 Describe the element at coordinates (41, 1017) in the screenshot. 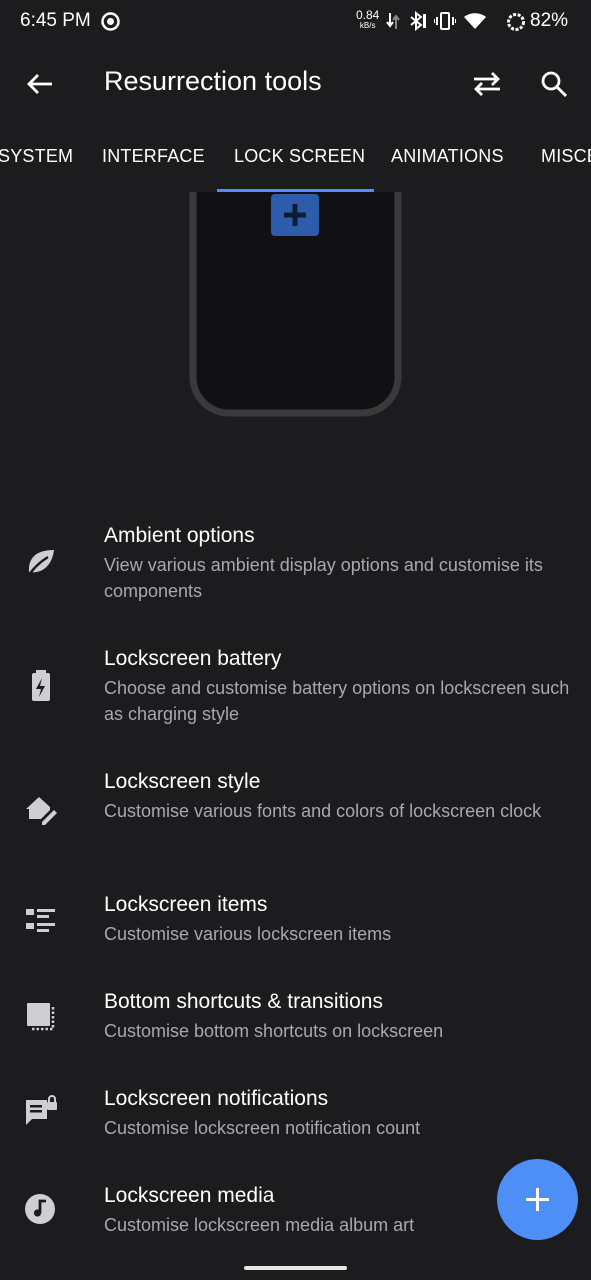

I see `shortcuts-icon` at that location.